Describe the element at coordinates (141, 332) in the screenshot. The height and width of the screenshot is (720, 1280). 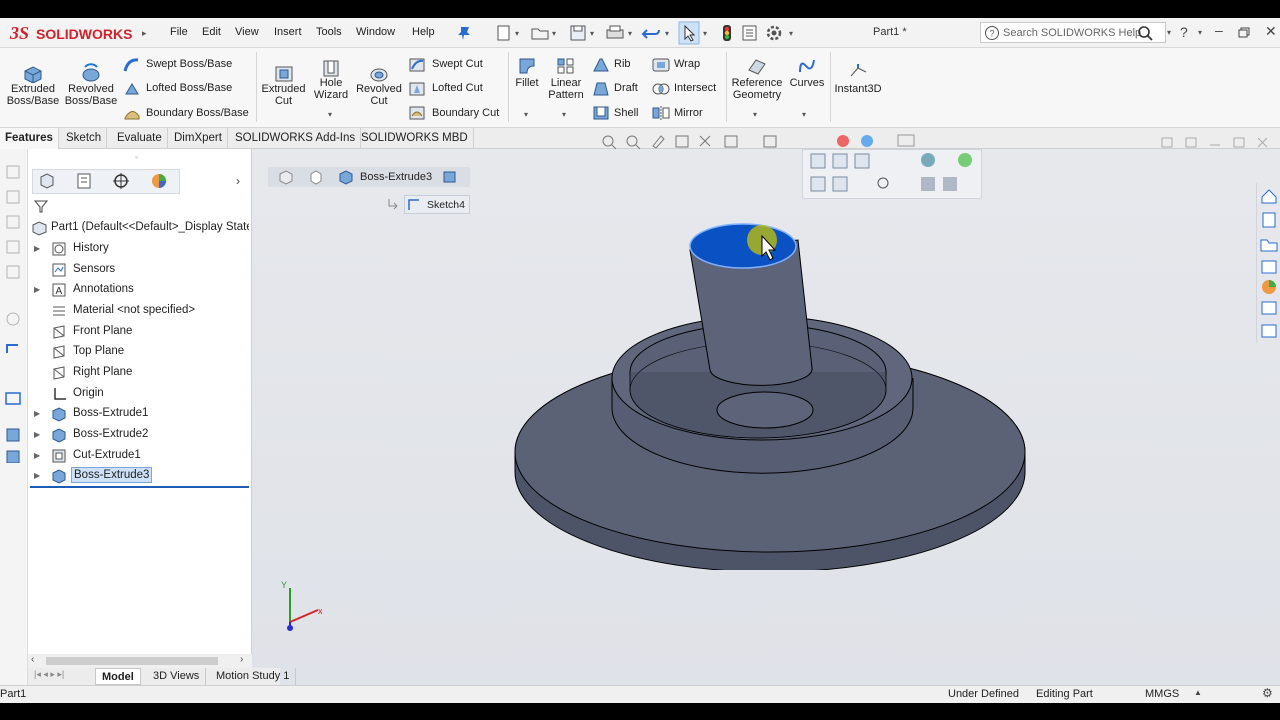
I see `tree-item-front-plane: Front Plane` at that location.